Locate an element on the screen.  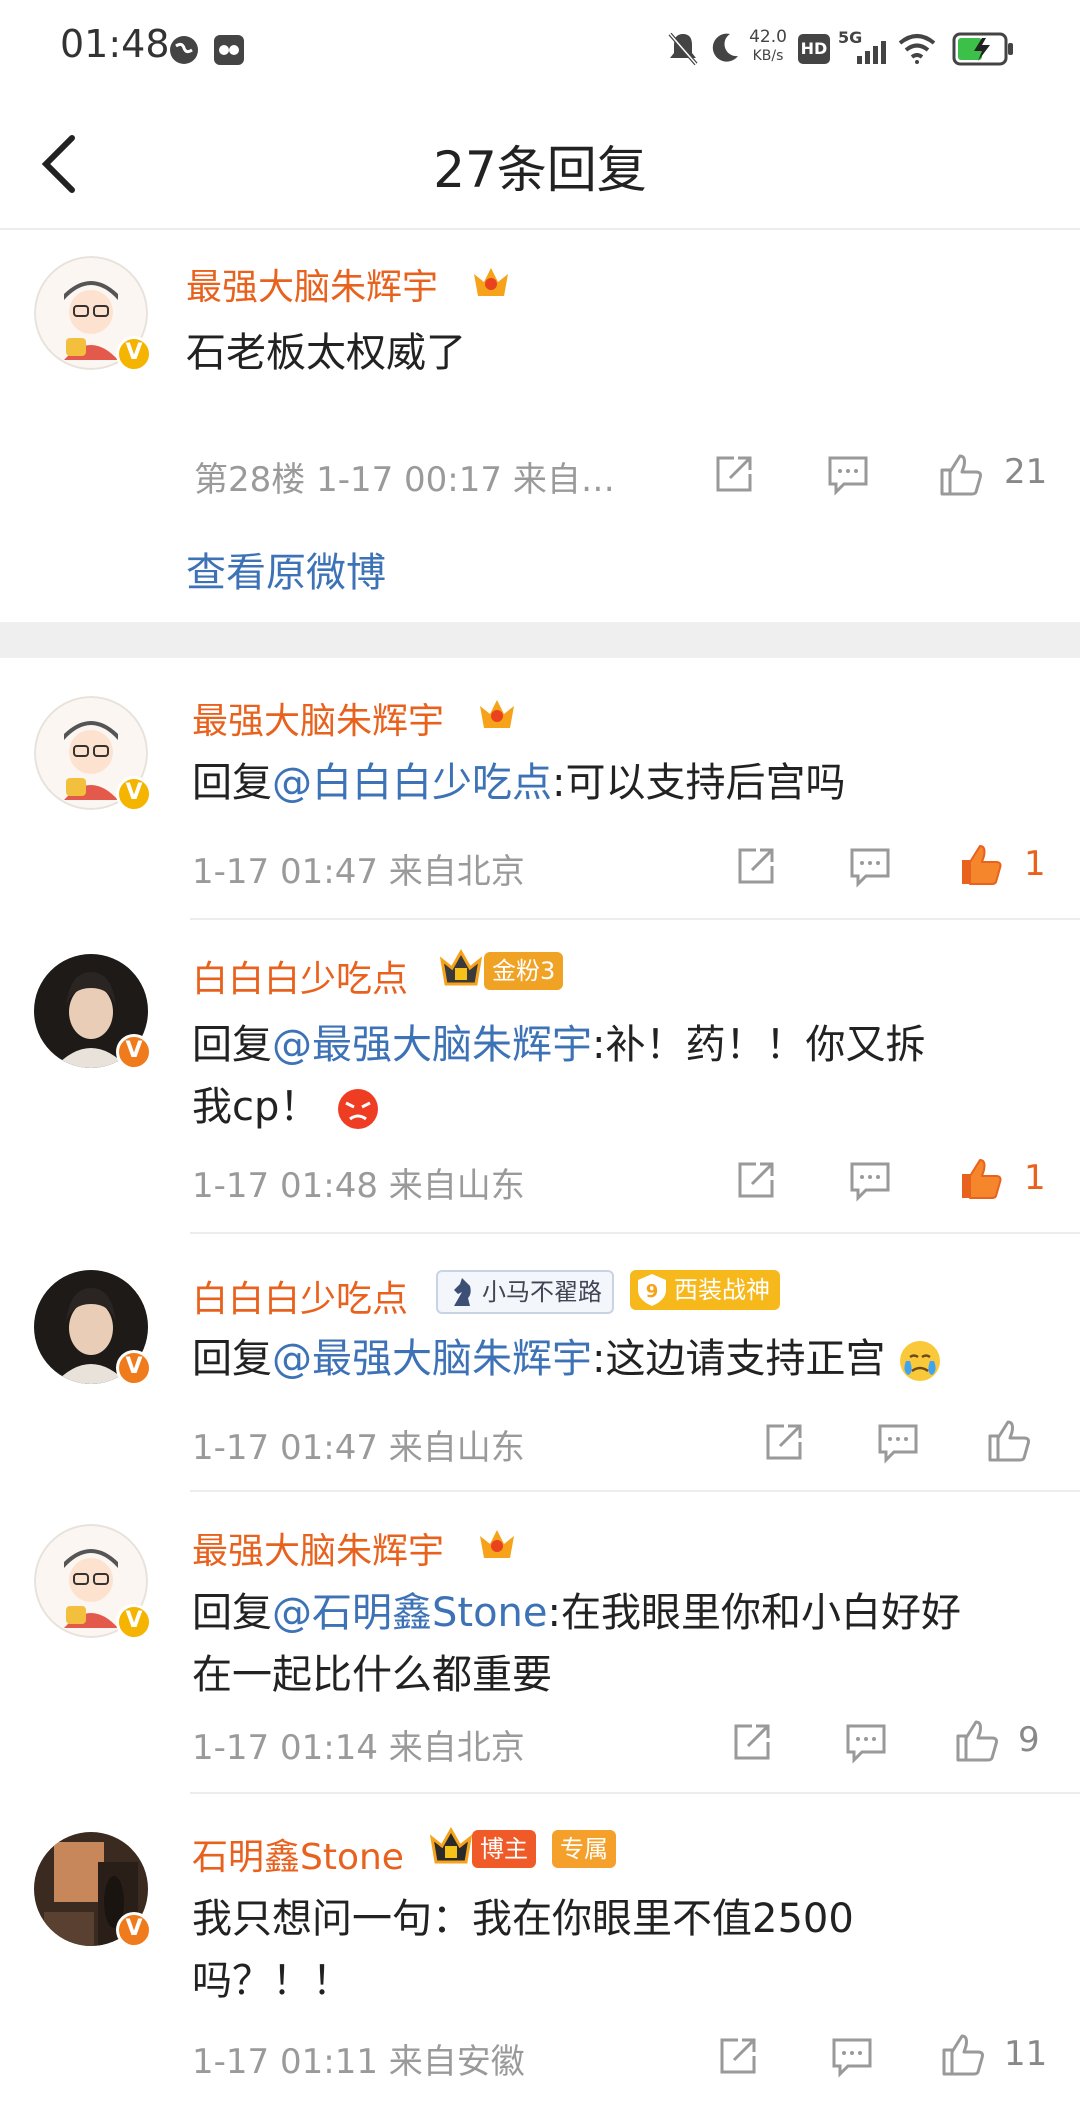
wifi-icon is located at coordinates (917, 49).